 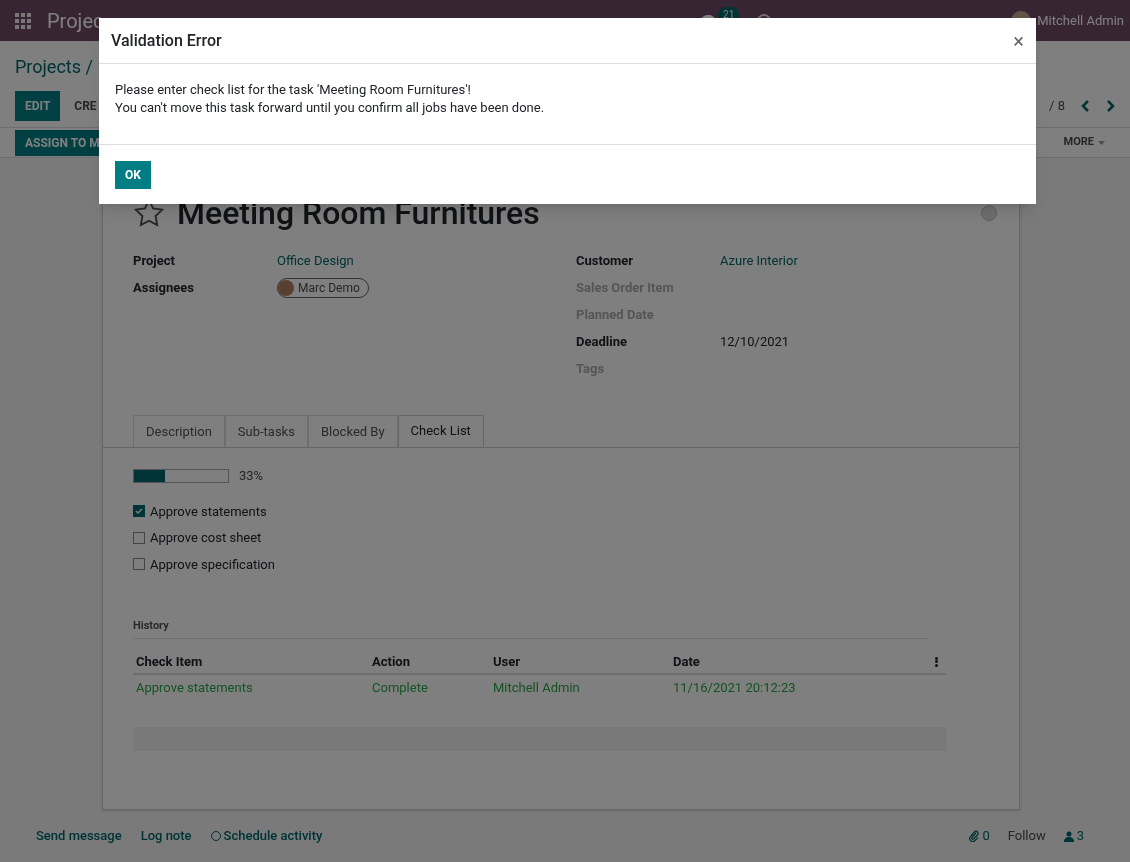 I want to click on progress-percentage: 33%, so click(x=251, y=476).